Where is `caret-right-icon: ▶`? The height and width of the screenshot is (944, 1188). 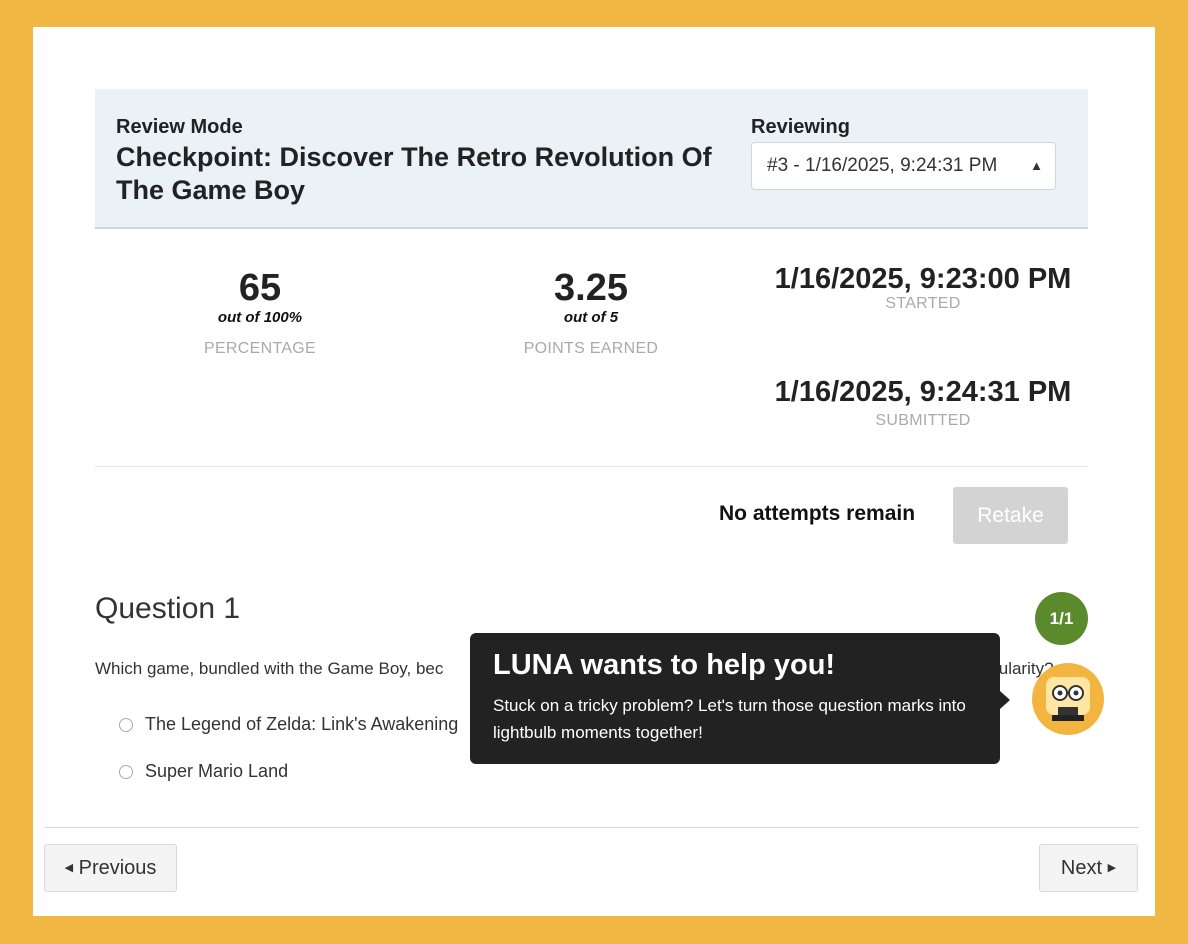
caret-right-icon: ▶ is located at coordinates (1112, 868).